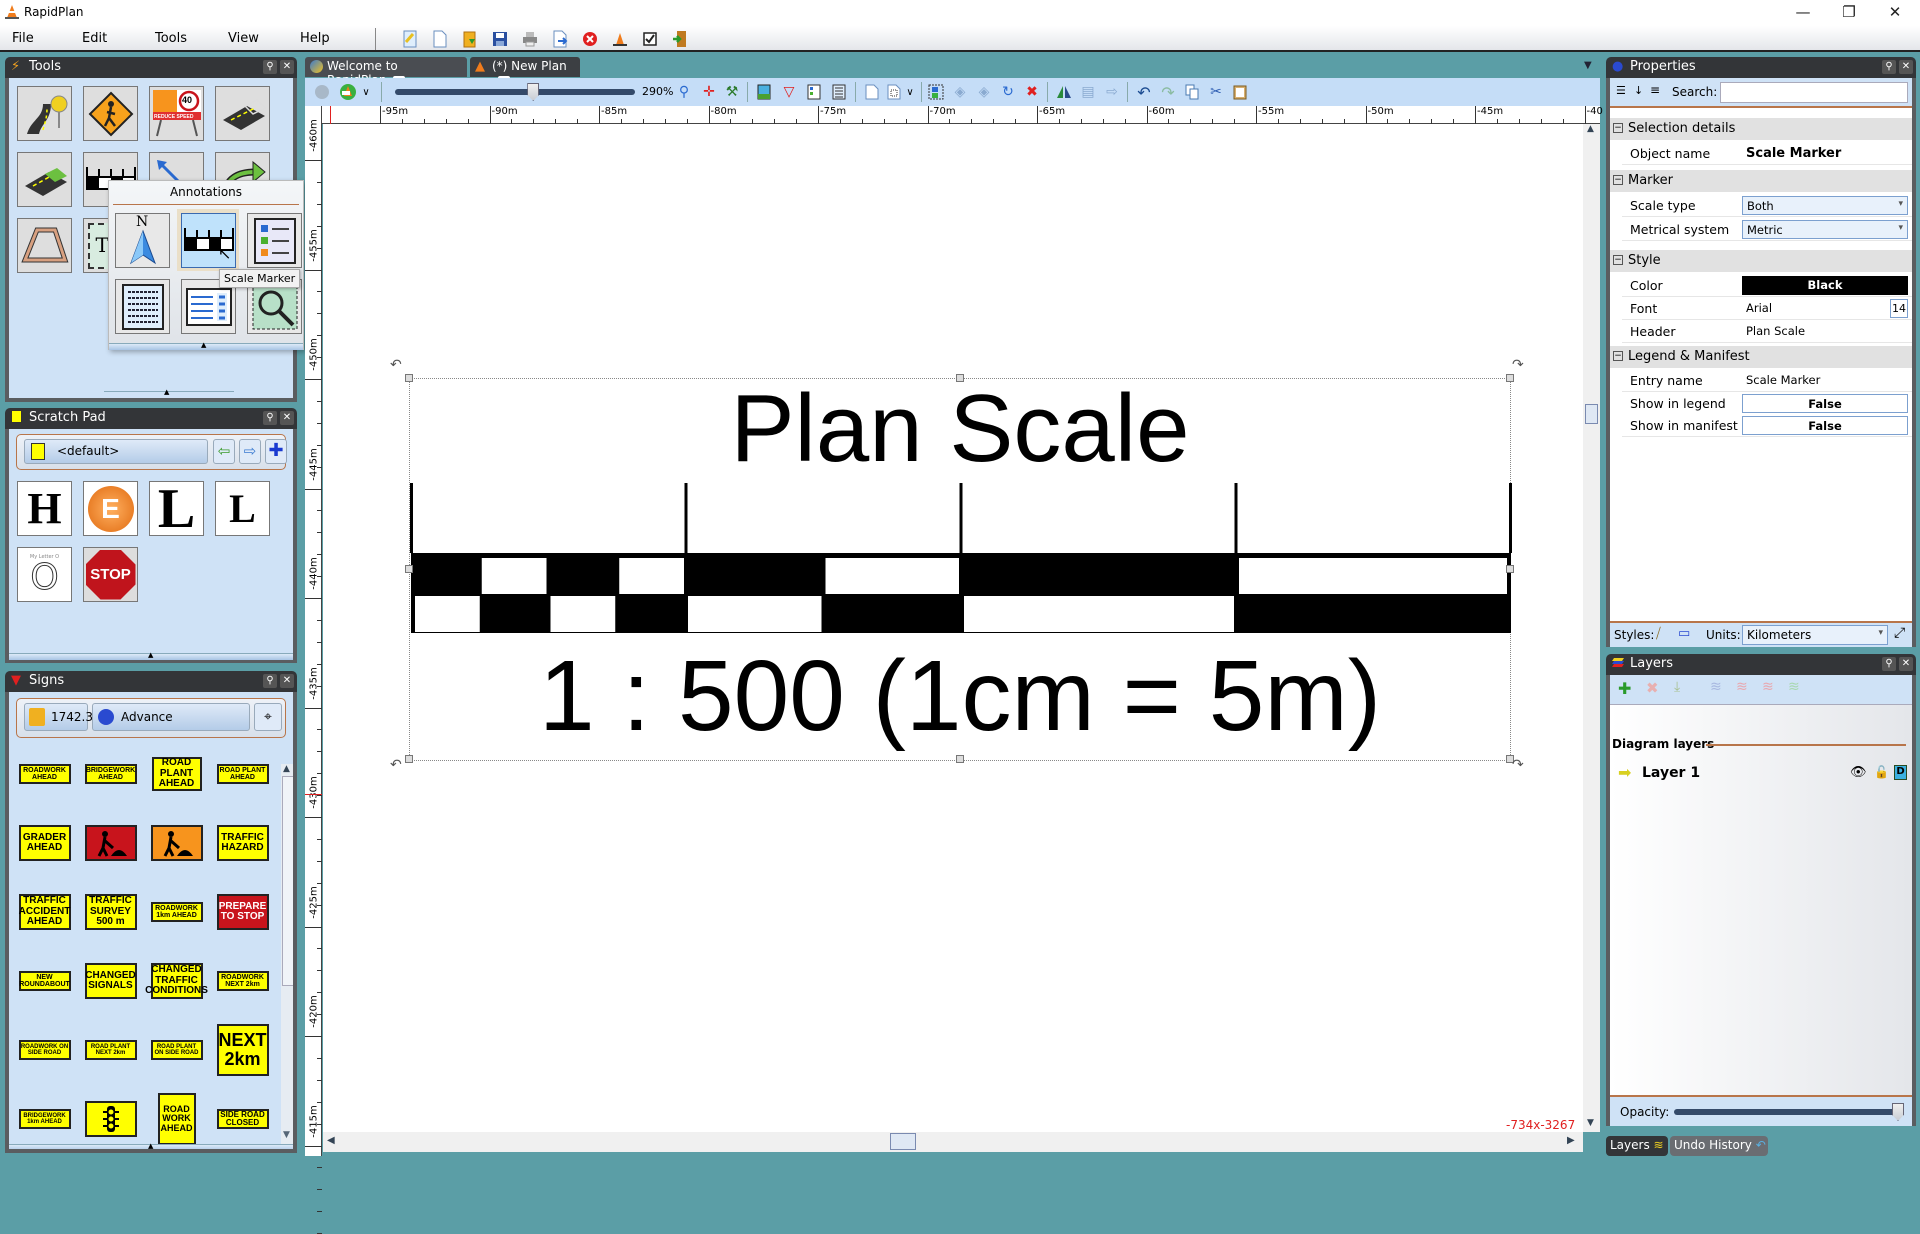  What do you see at coordinates (94, 38) in the screenshot?
I see `menu-edit: Edit` at bounding box center [94, 38].